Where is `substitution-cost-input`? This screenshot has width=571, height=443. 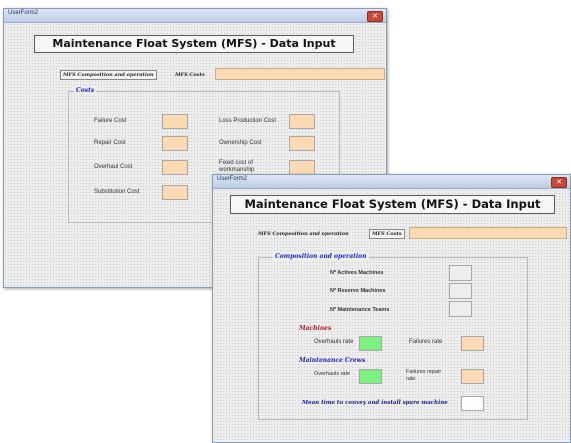 substitution-cost-input is located at coordinates (175, 192).